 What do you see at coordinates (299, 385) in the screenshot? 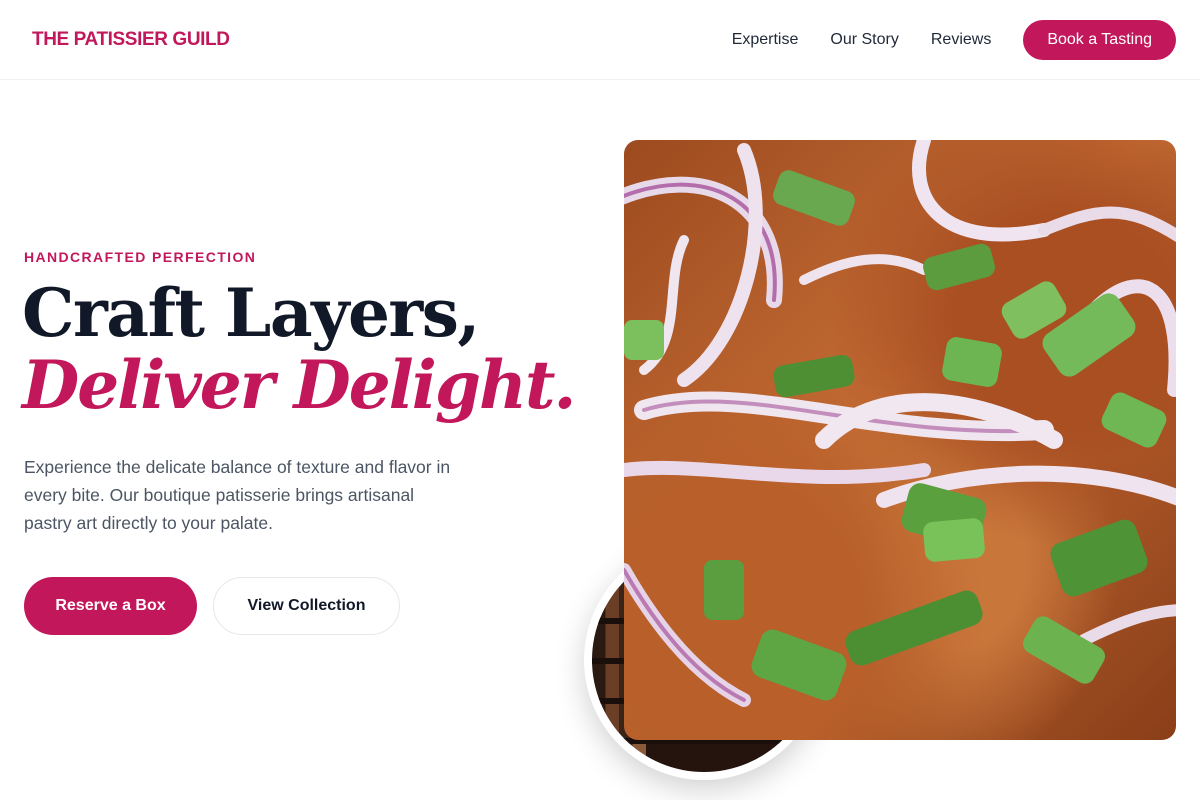
I see `hero-headline-line2: Deliver Delight.` at bounding box center [299, 385].